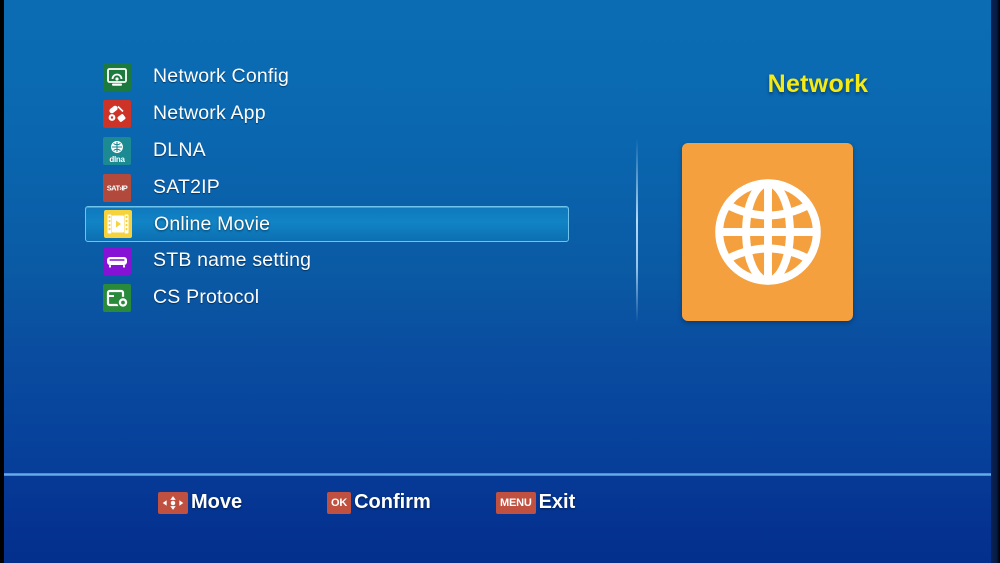 The width and height of the screenshot is (1000, 563). I want to click on letterbox-left-edge, so click(2, 281).